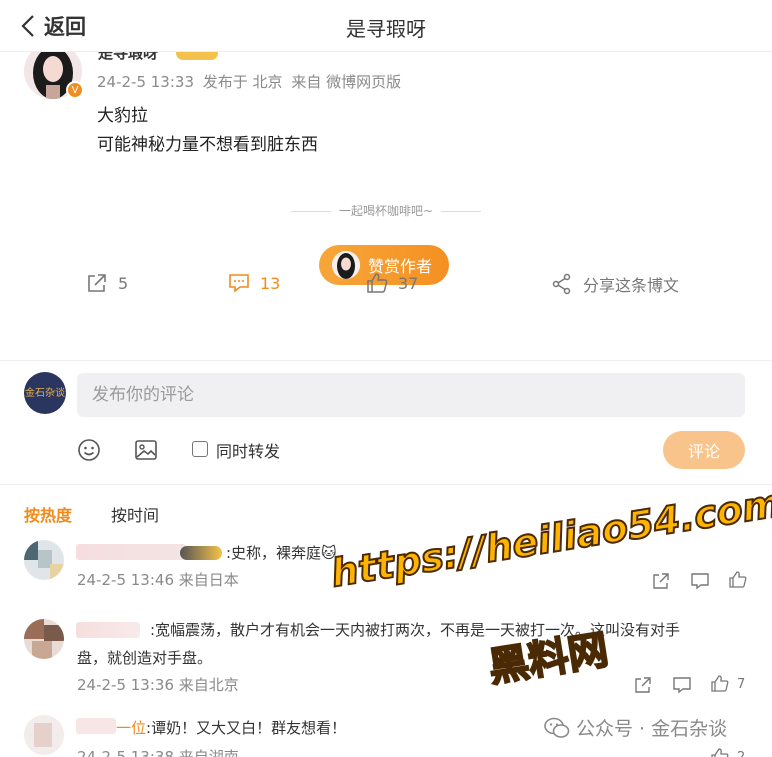  Describe the element at coordinates (122, 116) in the screenshot. I see `post-text-line: 大豹拉` at that location.